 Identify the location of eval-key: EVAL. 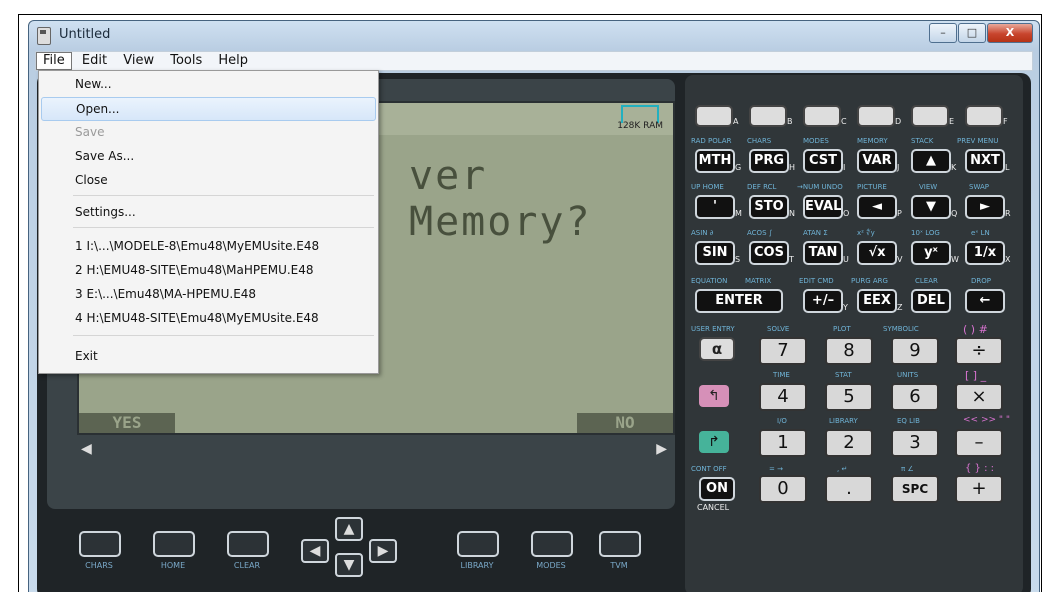
(823, 207).